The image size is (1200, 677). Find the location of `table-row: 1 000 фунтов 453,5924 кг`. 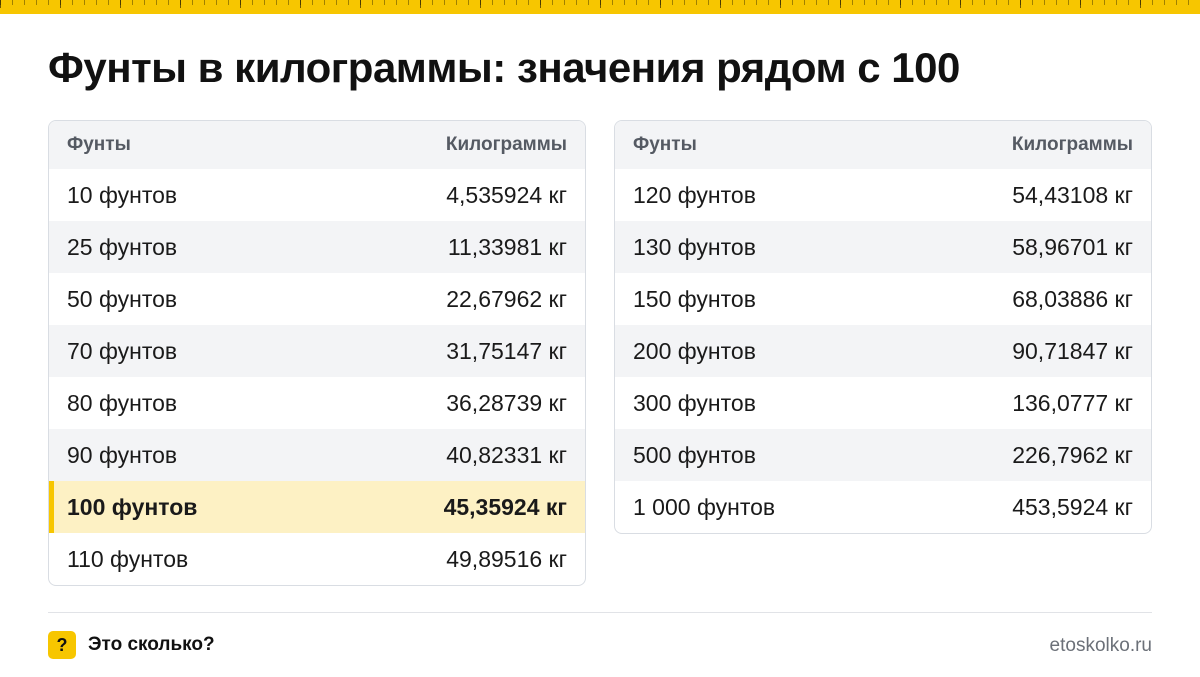

table-row: 1 000 фунтов 453,5924 кг is located at coordinates (883, 507).